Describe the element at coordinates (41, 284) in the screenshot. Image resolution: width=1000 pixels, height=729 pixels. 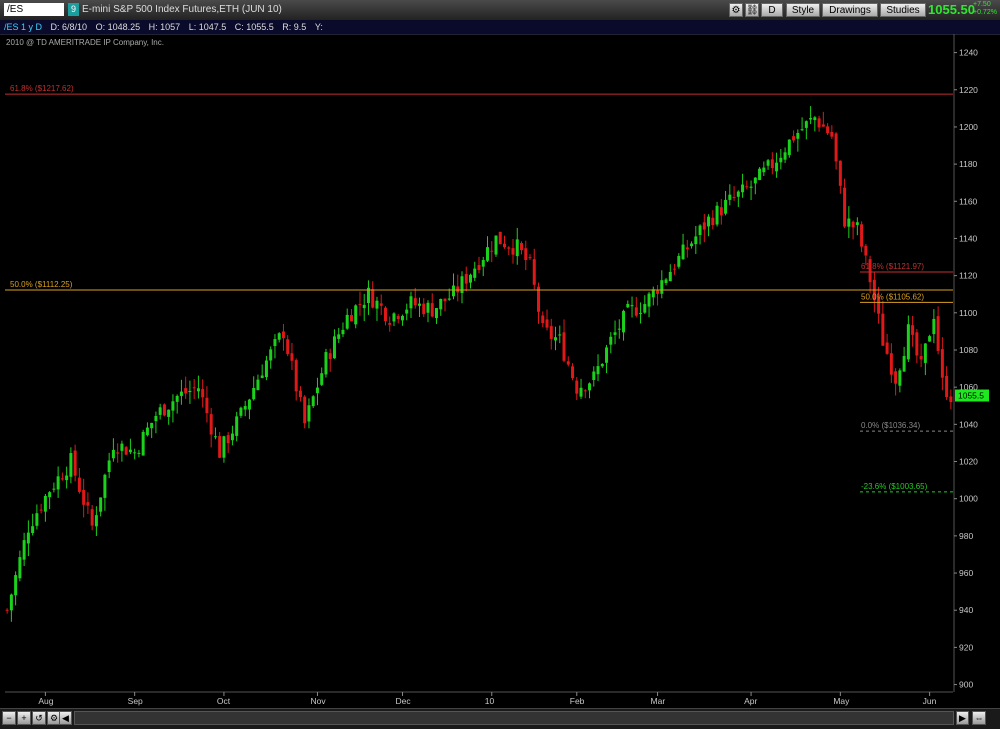
I see `fib-level-label: 50.0% ($1112.25)` at that location.